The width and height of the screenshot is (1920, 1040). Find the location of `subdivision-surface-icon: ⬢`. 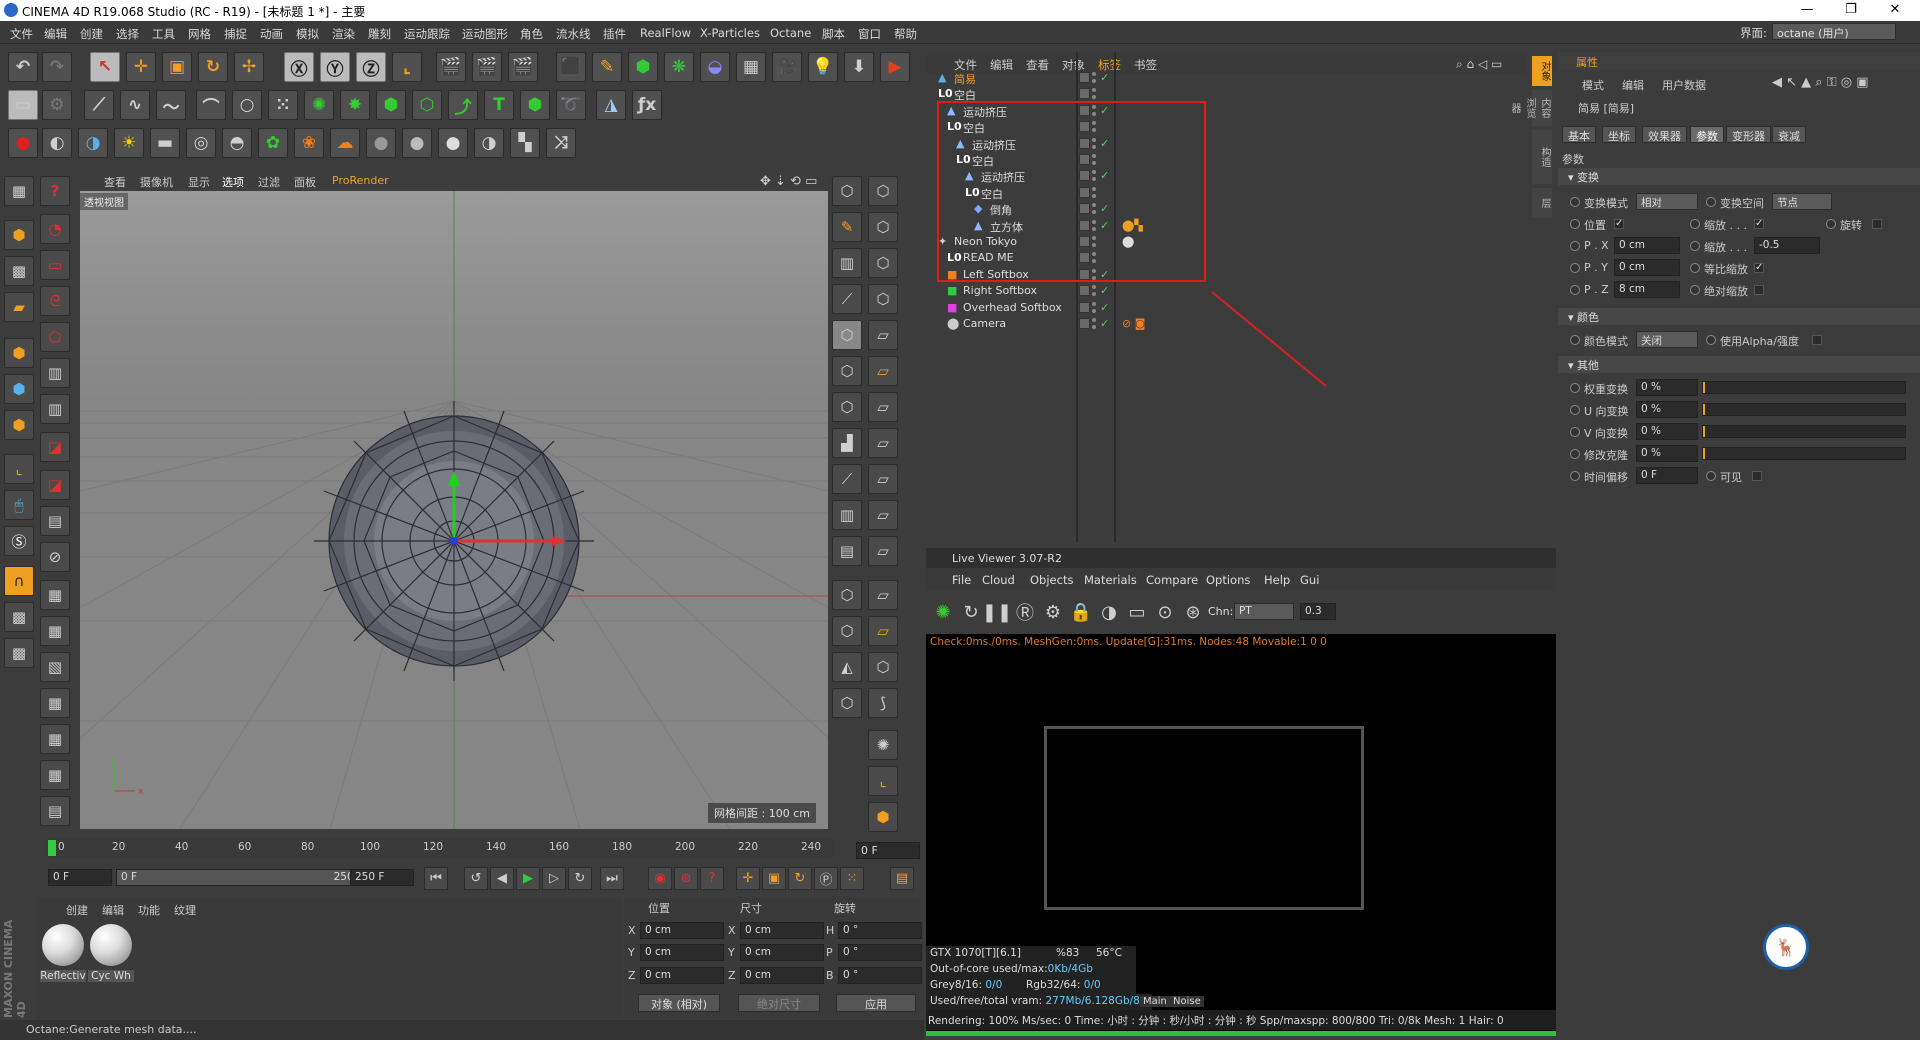

subdivision-surface-icon: ⬢ is located at coordinates (643, 67).